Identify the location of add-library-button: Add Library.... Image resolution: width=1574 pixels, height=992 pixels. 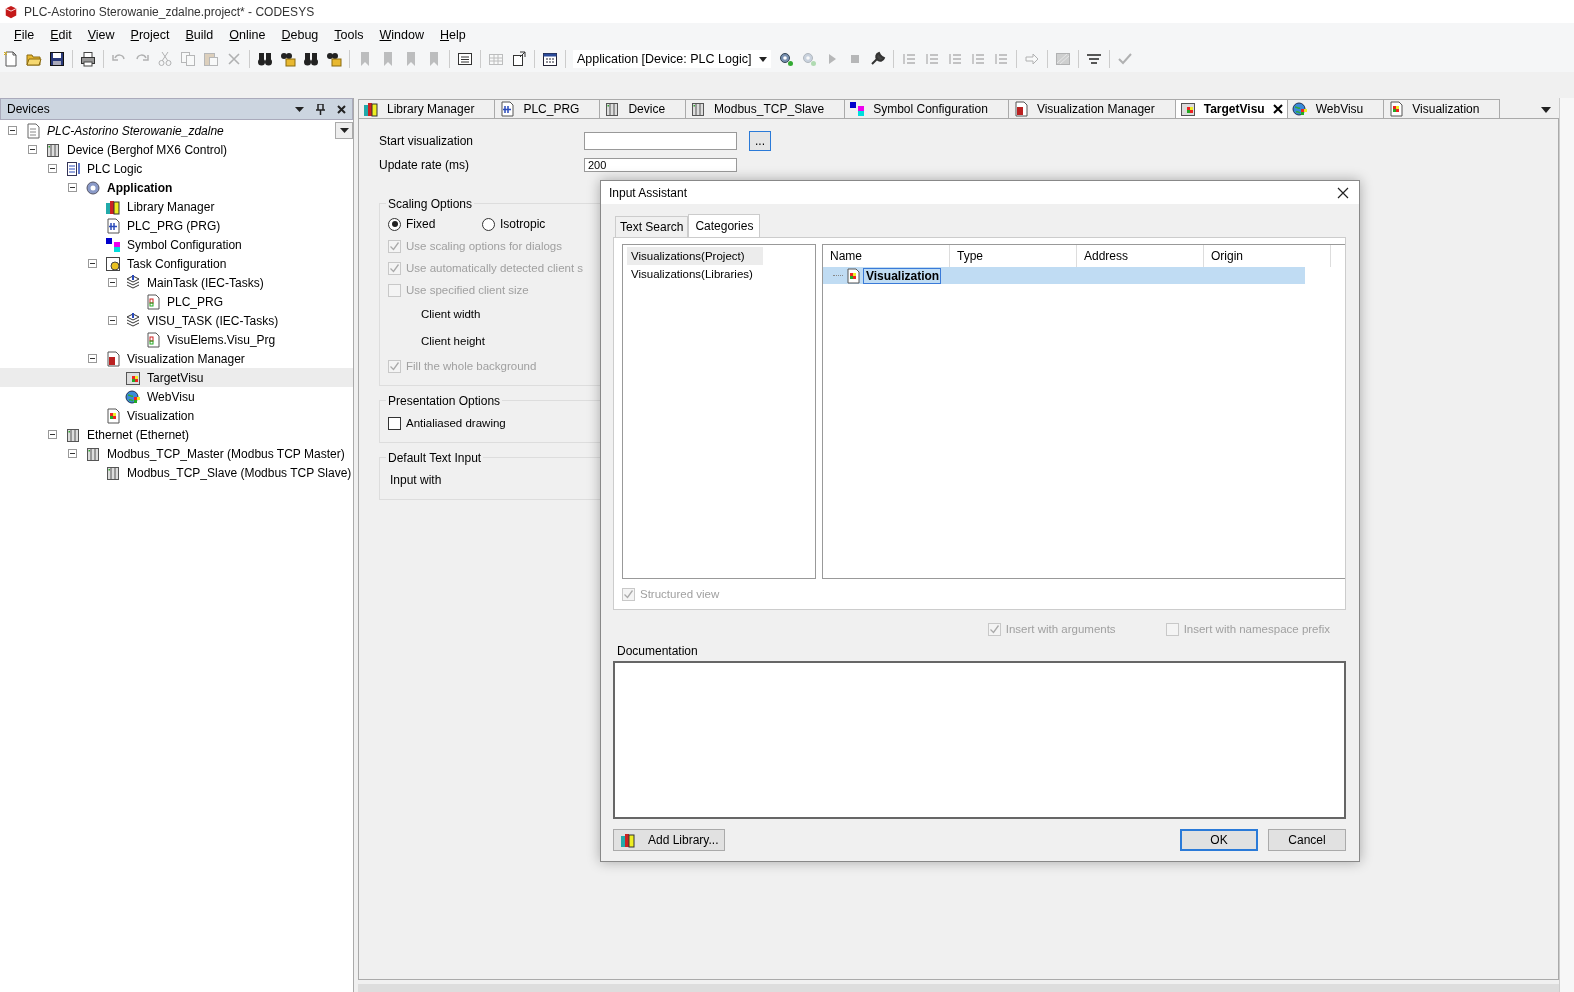
(669, 840).